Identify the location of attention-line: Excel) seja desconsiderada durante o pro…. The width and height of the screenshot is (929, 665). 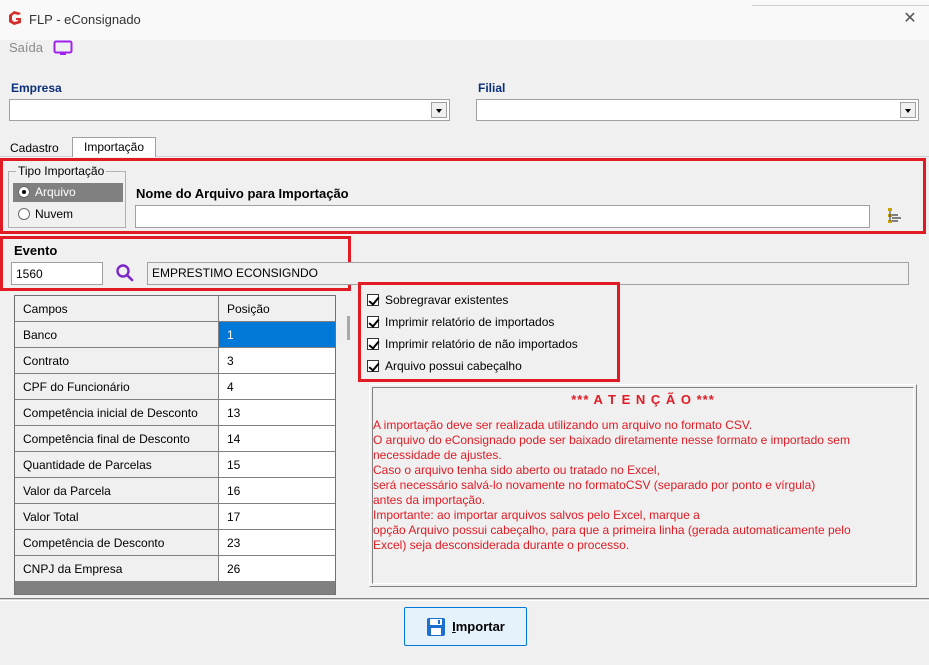
(501, 545).